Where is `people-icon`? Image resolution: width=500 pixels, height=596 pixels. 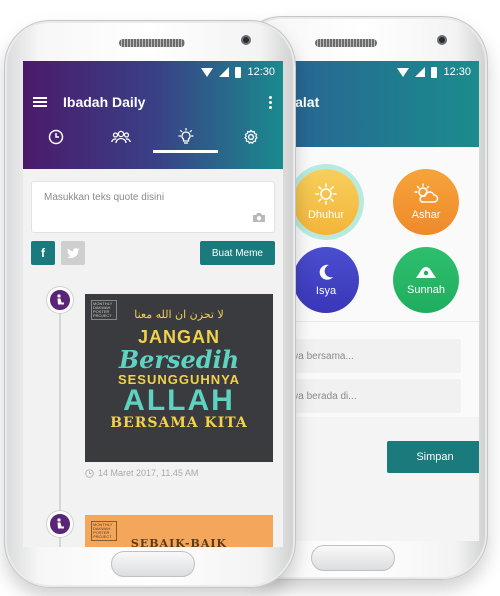
people-icon is located at coordinates (120, 137).